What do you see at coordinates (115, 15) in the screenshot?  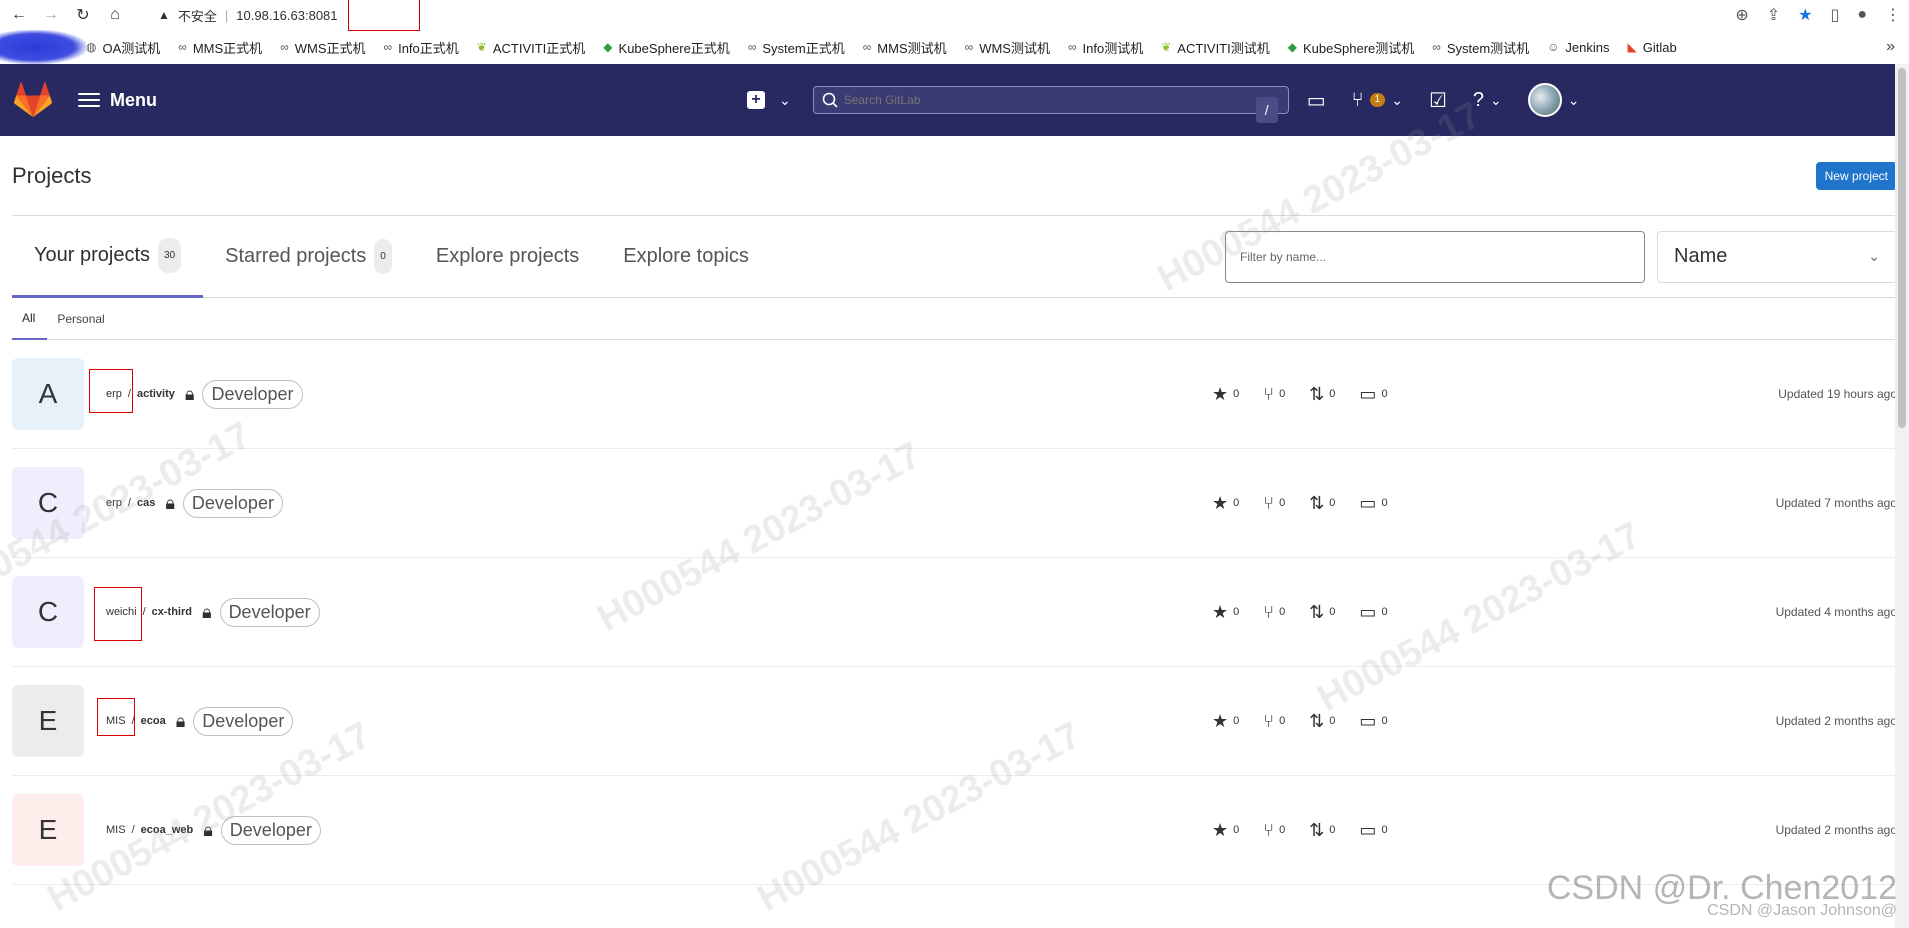 I see `home-icon: ⌂` at bounding box center [115, 15].